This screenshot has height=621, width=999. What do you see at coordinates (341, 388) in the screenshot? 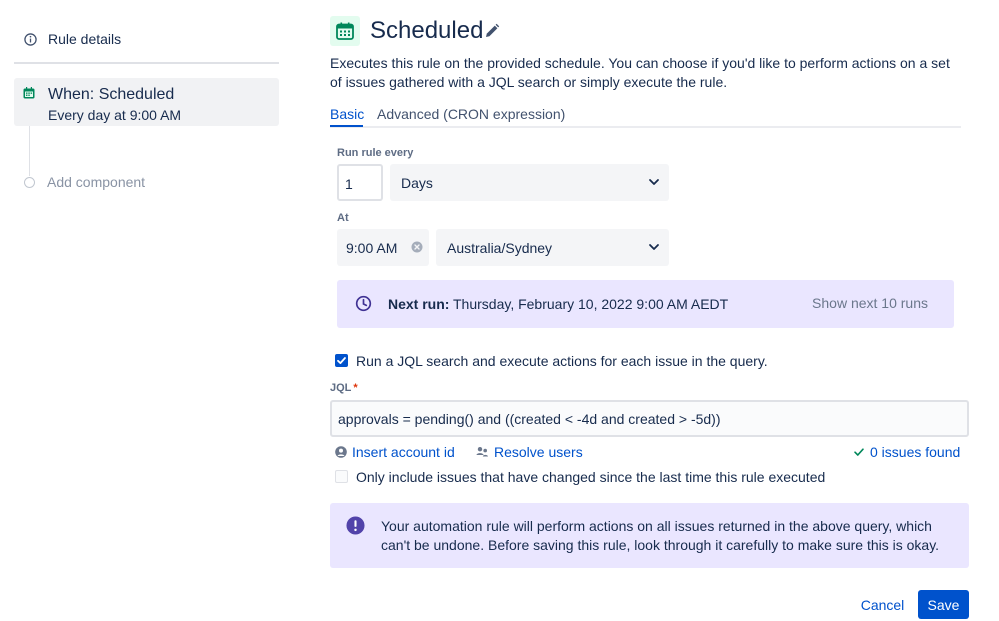
I see `jql-label-text: JQL` at bounding box center [341, 388].